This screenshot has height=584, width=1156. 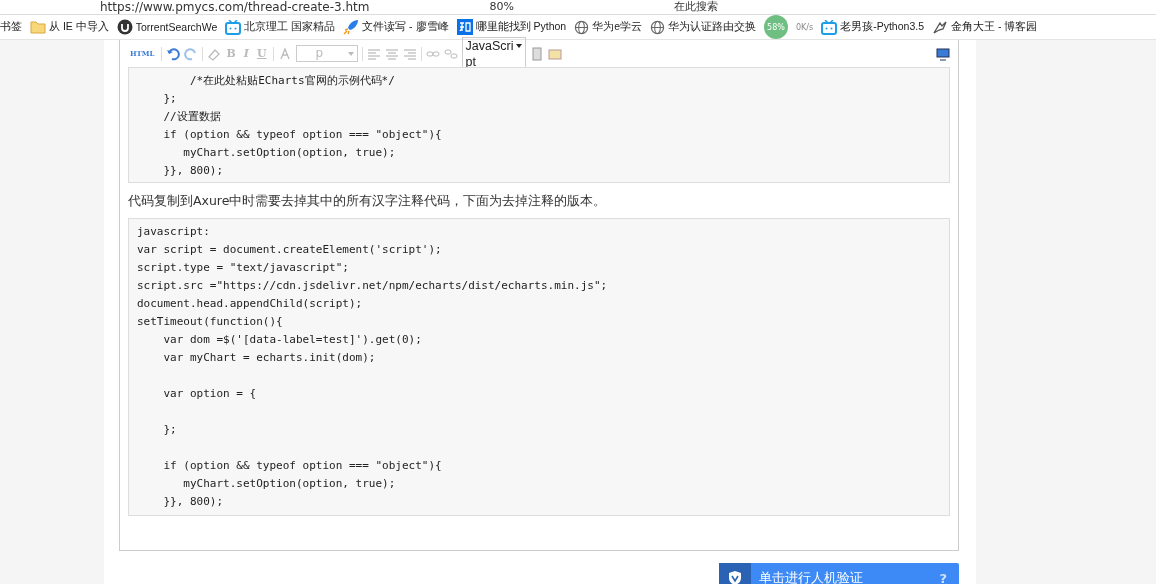 I want to click on undo-icon, so click(x=172, y=53).